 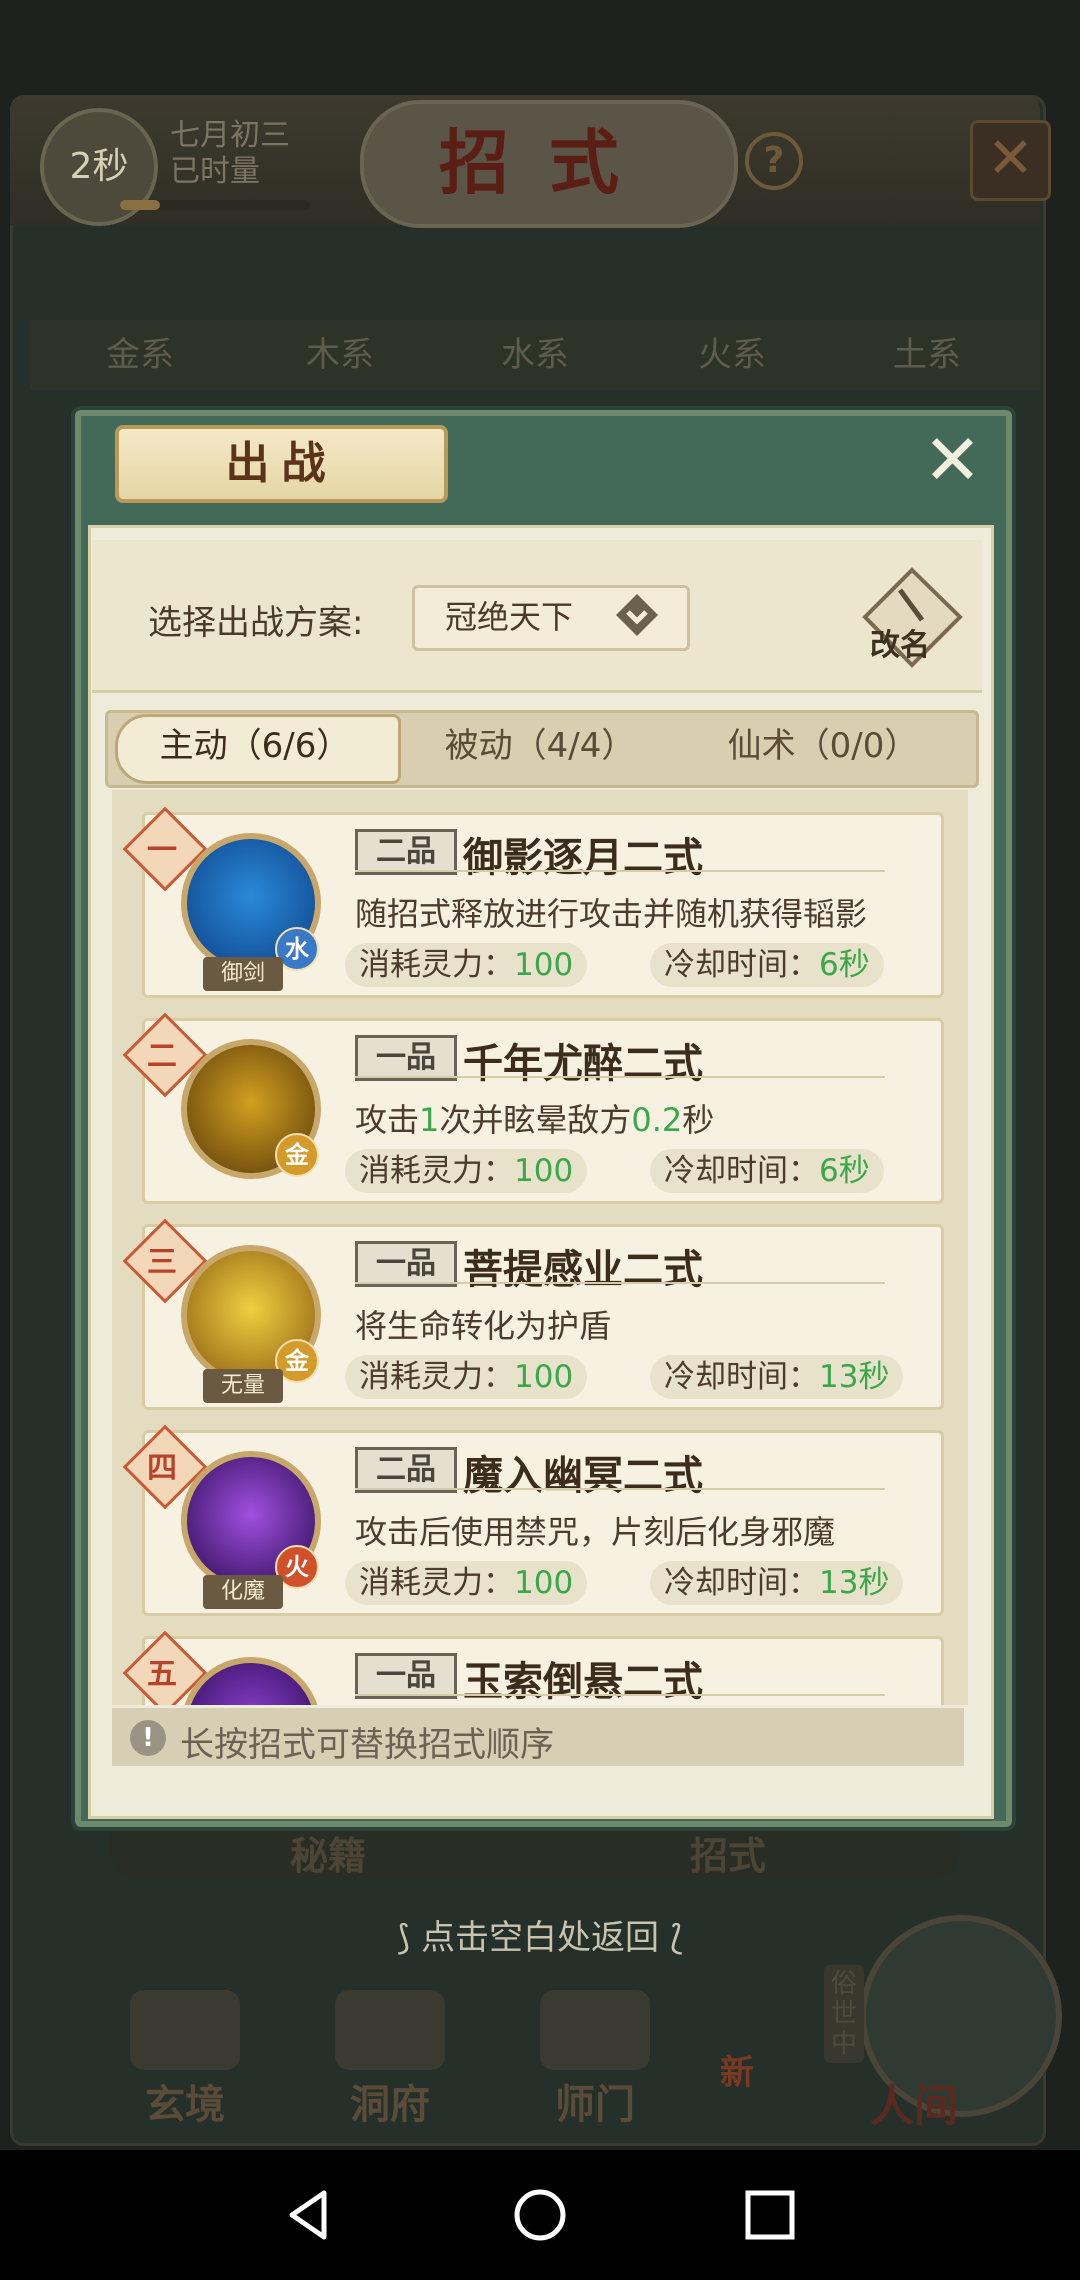 What do you see at coordinates (243, 1386) in the screenshot?
I see `school-tag: 无量` at bounding box center [243, 1386].